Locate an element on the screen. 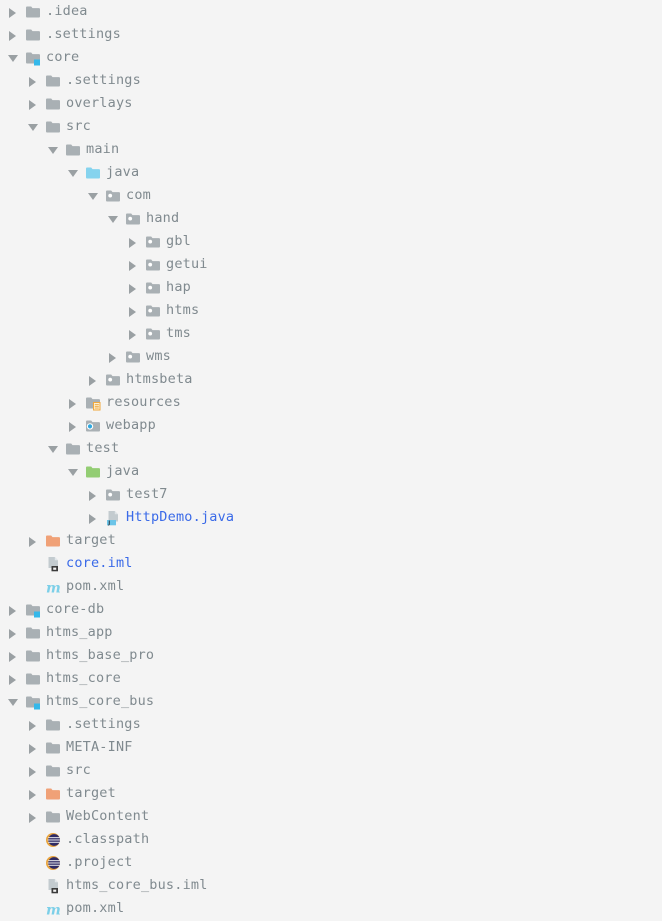 Image resolution: width=662 pixels, height=921 pixels. tree-row: core.iml is located at coordinates (66, 563).